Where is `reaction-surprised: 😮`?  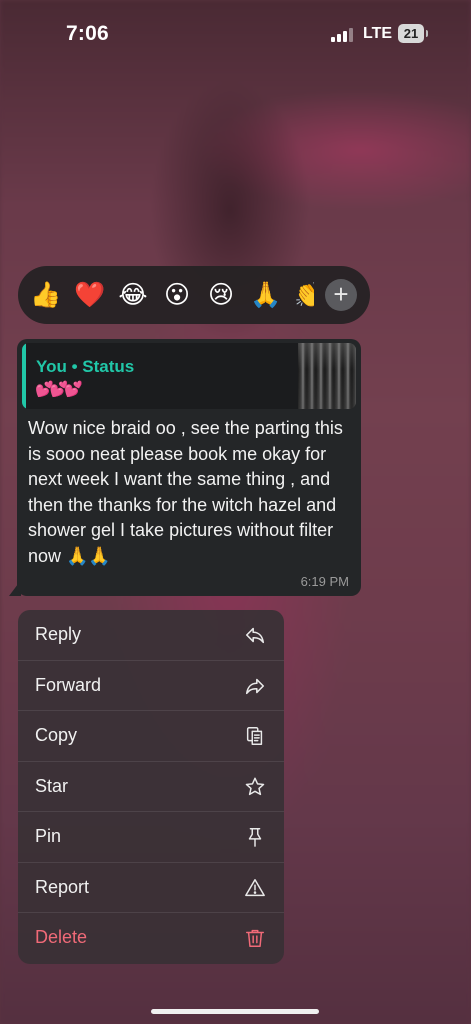 reaction-surprised: 😮 is located at coordinates (177, 295).